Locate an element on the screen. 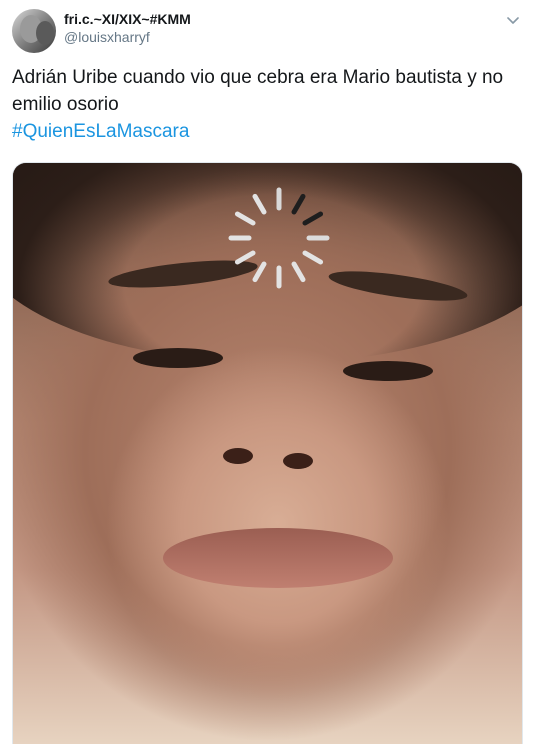 The height and width of the screenshot is (744, 535). user-handle: @louisxharryf is located at coordinates (107, 37).